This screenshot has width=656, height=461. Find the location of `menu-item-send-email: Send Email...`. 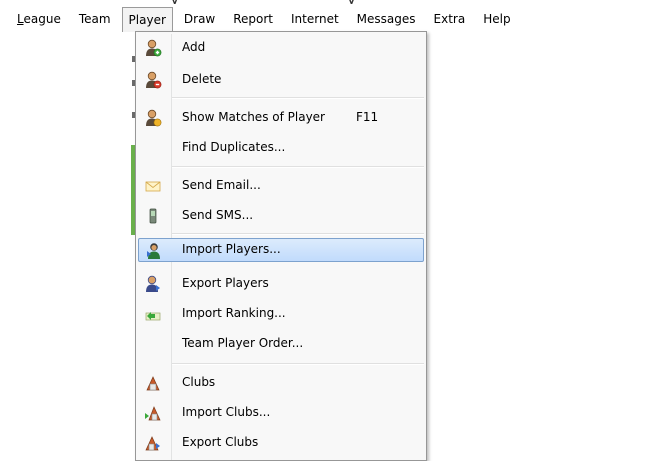

menu-item-send-email: Send Email... is located at coordinates (281, 186).